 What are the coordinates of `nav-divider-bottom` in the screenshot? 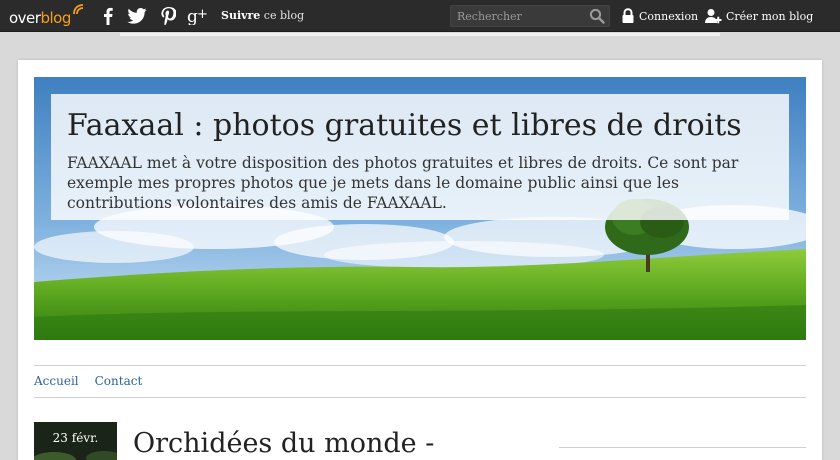 It's located at (420, 397).